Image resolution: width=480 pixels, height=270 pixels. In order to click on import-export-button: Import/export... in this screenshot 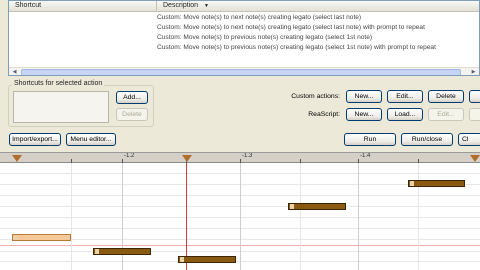, I will do `click(35, 139)`.